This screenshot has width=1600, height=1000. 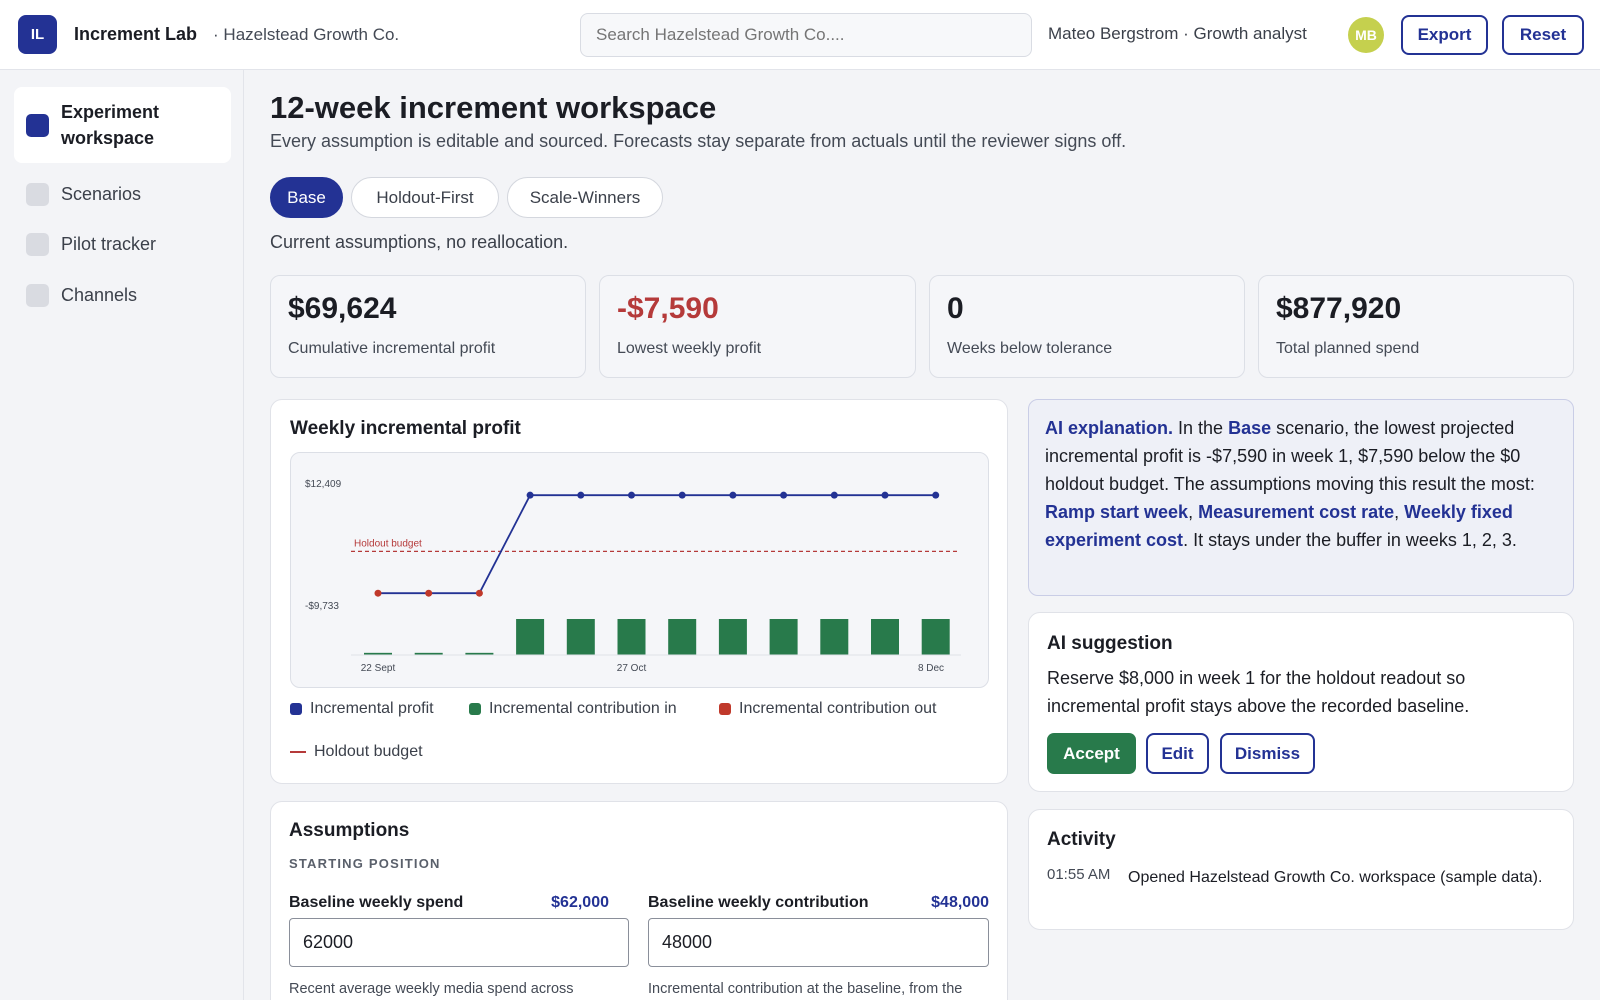 I want to click on sidebar-item-pilot-tracker: Pilot tracker, so click(x=122, y=244).